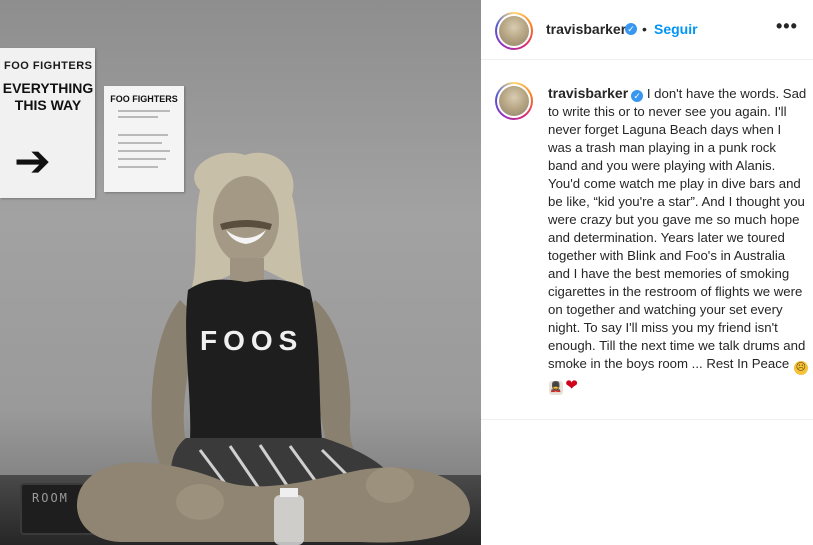 The height and width of the screenshot is (545, 813). Describe the element at coordinates (48, 96) in the screenshot. I see `sign-headline: EVERYTHING THIS WAY` at that location.